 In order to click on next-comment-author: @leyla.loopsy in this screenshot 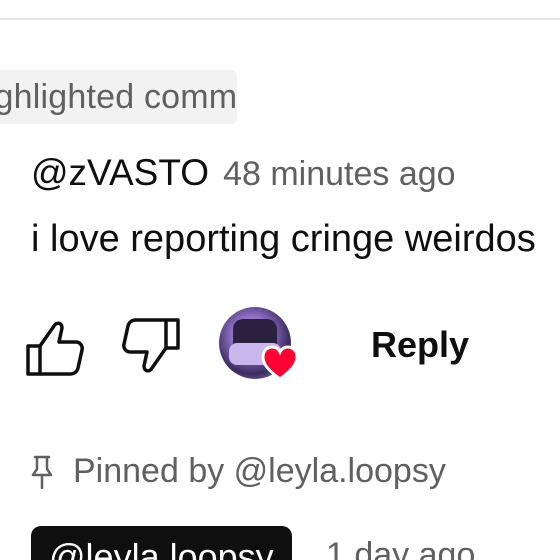, I will do `click(161, 548)`.